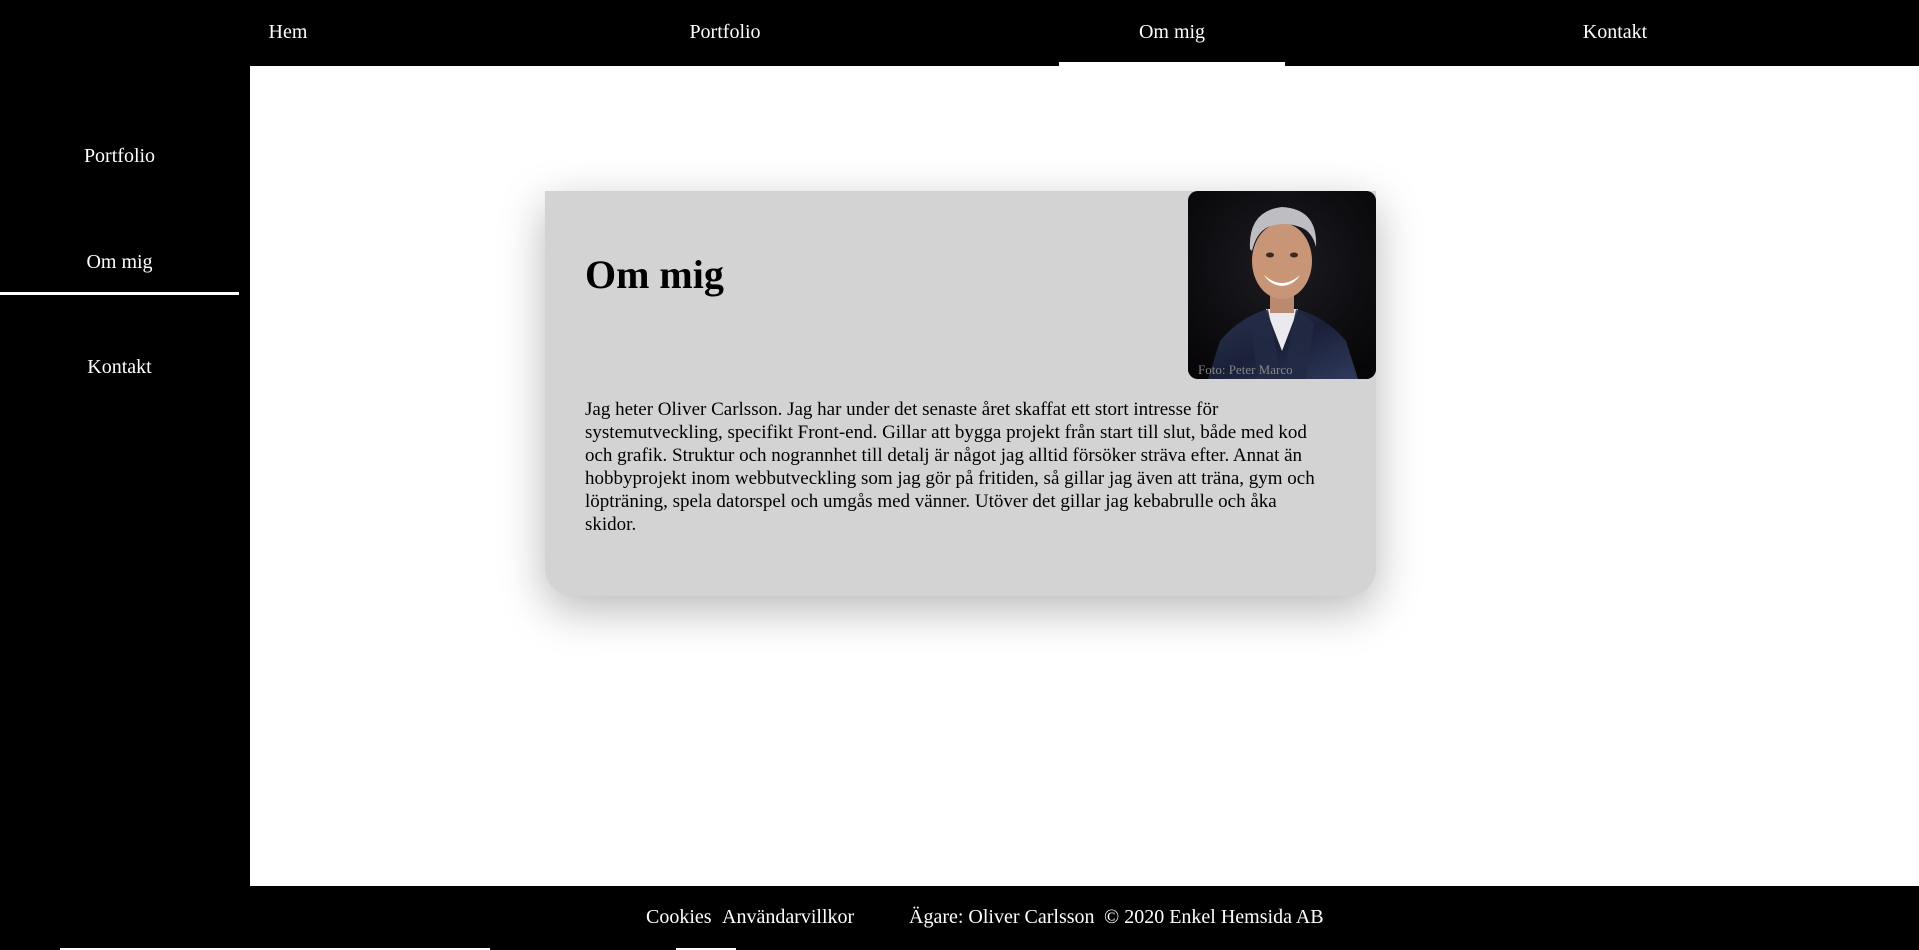 The image size is (1919, 950). I want to click on footer-terms-link: Användarvillkor, so click(788, 917).